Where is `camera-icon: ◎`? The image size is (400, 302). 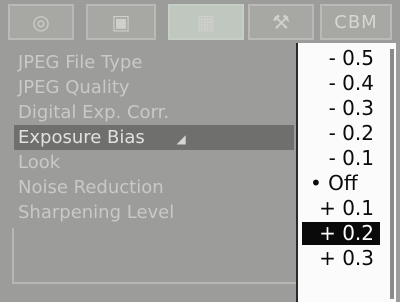
camera-icon: ◎ is located at coordinates (41, 22).